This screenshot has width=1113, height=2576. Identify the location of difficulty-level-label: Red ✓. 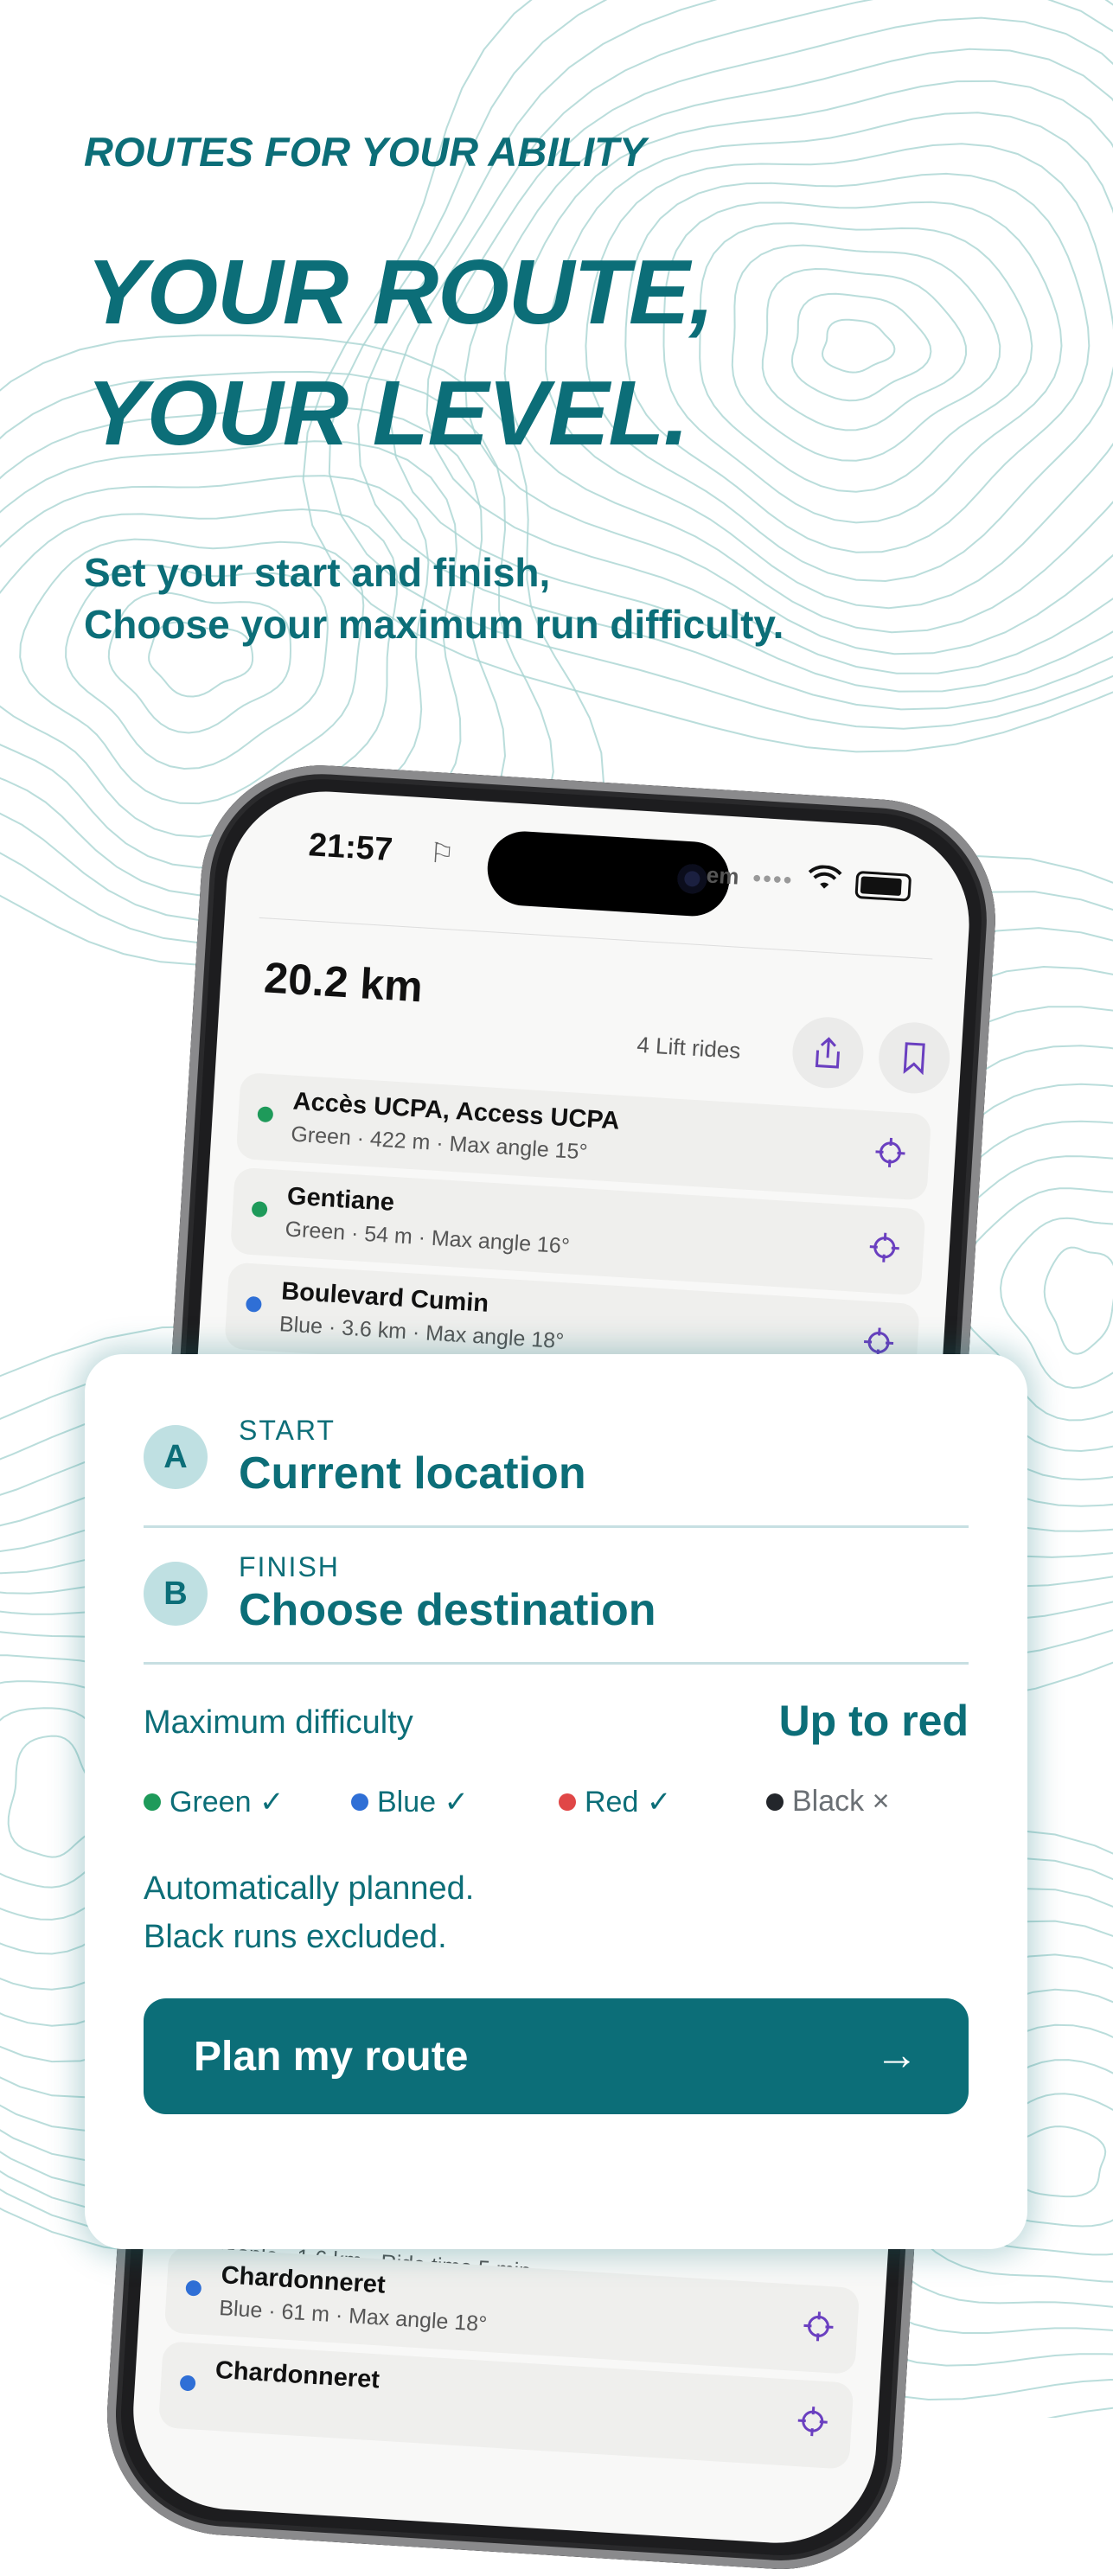
(628, 1803).